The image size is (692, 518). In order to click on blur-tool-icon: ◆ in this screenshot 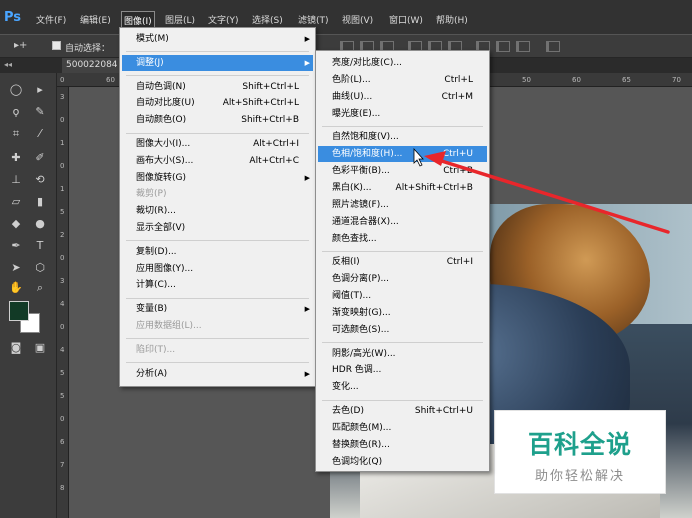, I will do `click(16, 224)`.